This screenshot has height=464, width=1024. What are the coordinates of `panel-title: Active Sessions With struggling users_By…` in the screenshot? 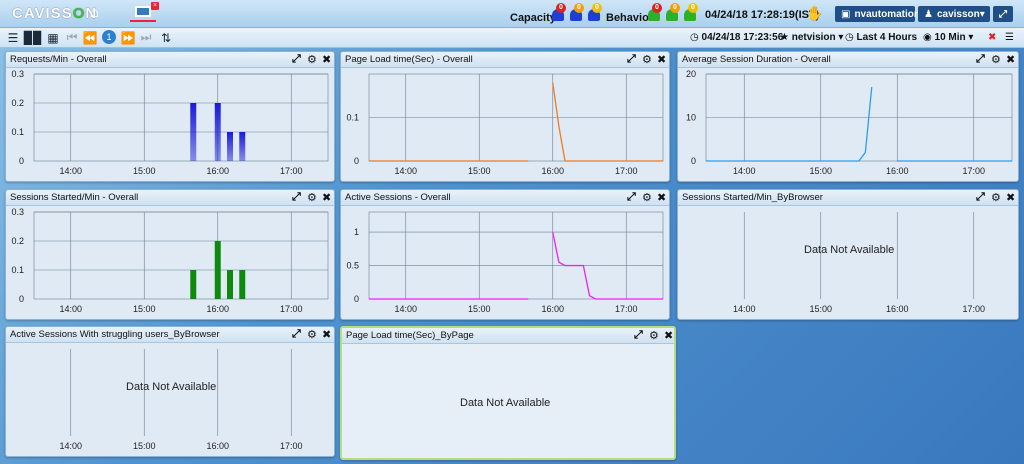 It's located at (115, 334).